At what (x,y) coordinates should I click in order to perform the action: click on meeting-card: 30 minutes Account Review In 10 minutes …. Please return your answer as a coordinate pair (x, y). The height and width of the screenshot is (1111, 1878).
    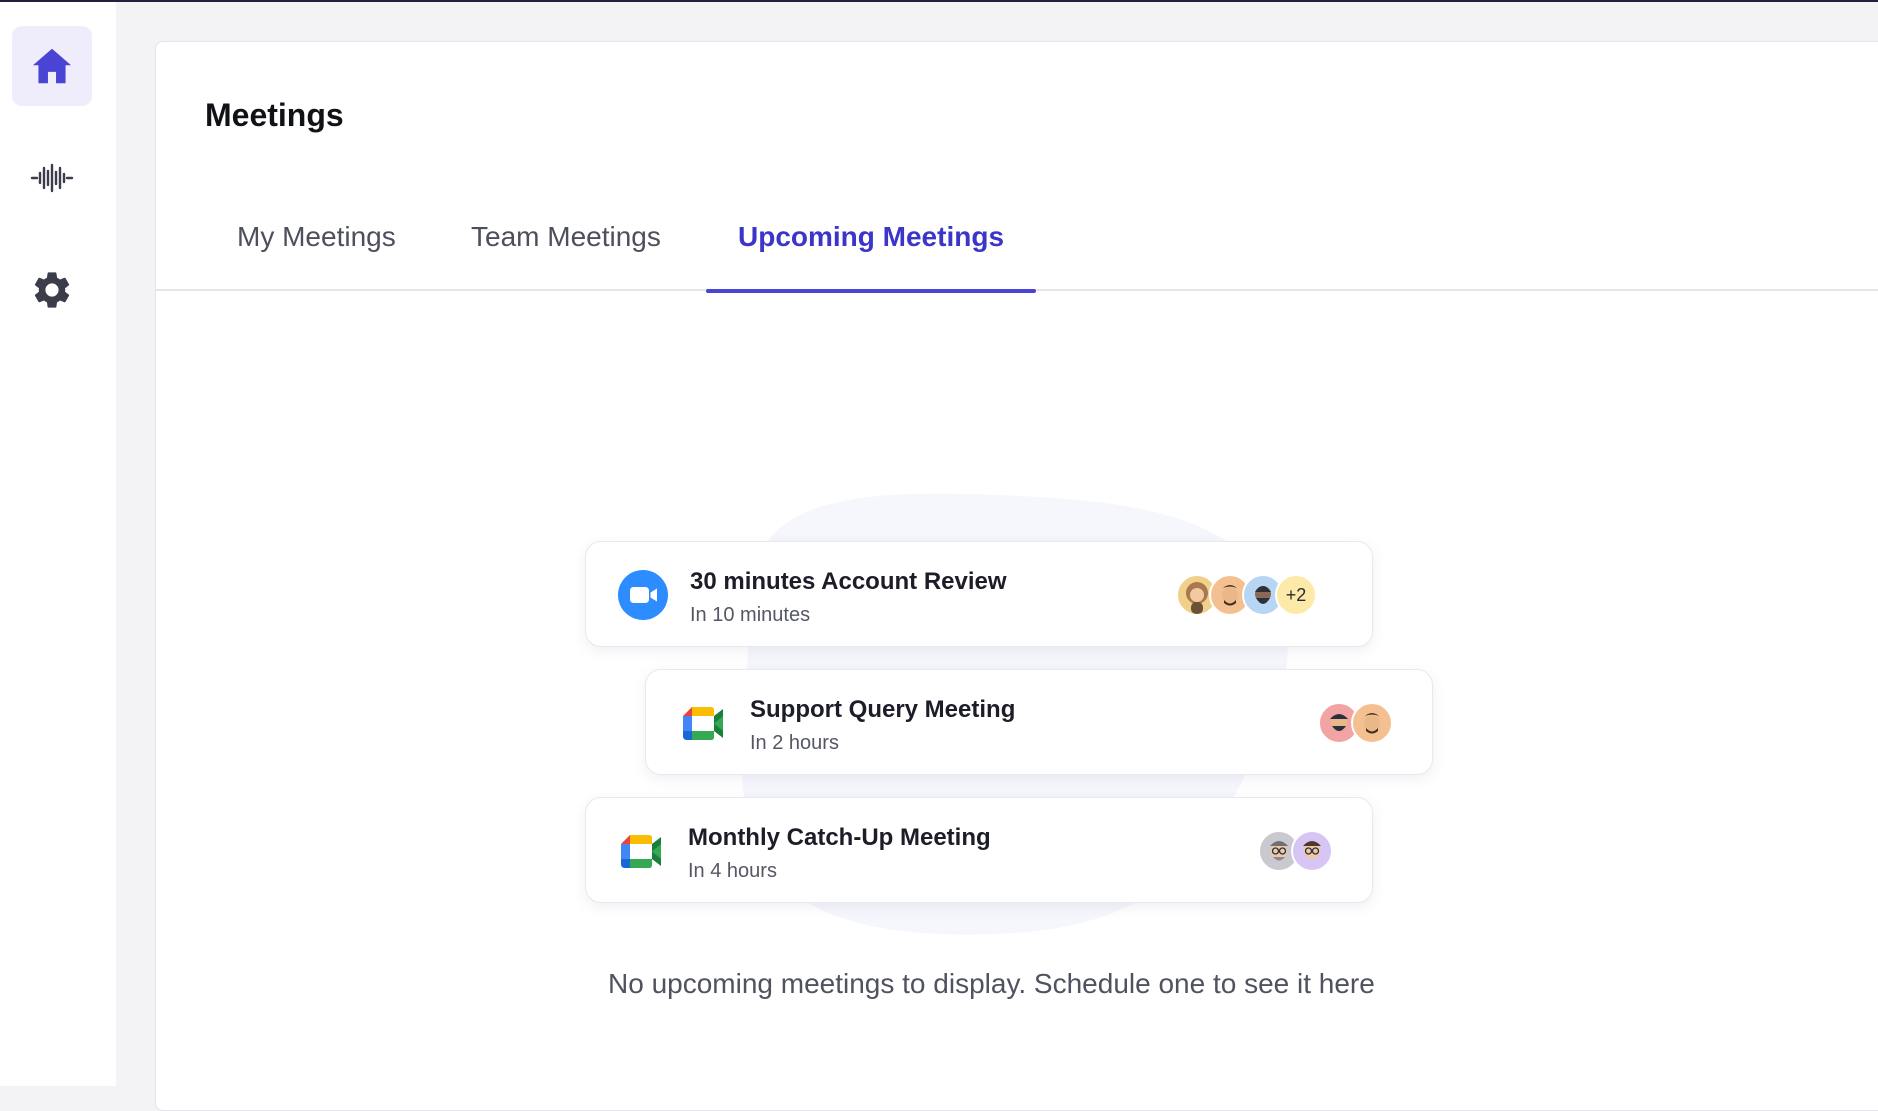
    Looking at the image, I should click on (979, 594).